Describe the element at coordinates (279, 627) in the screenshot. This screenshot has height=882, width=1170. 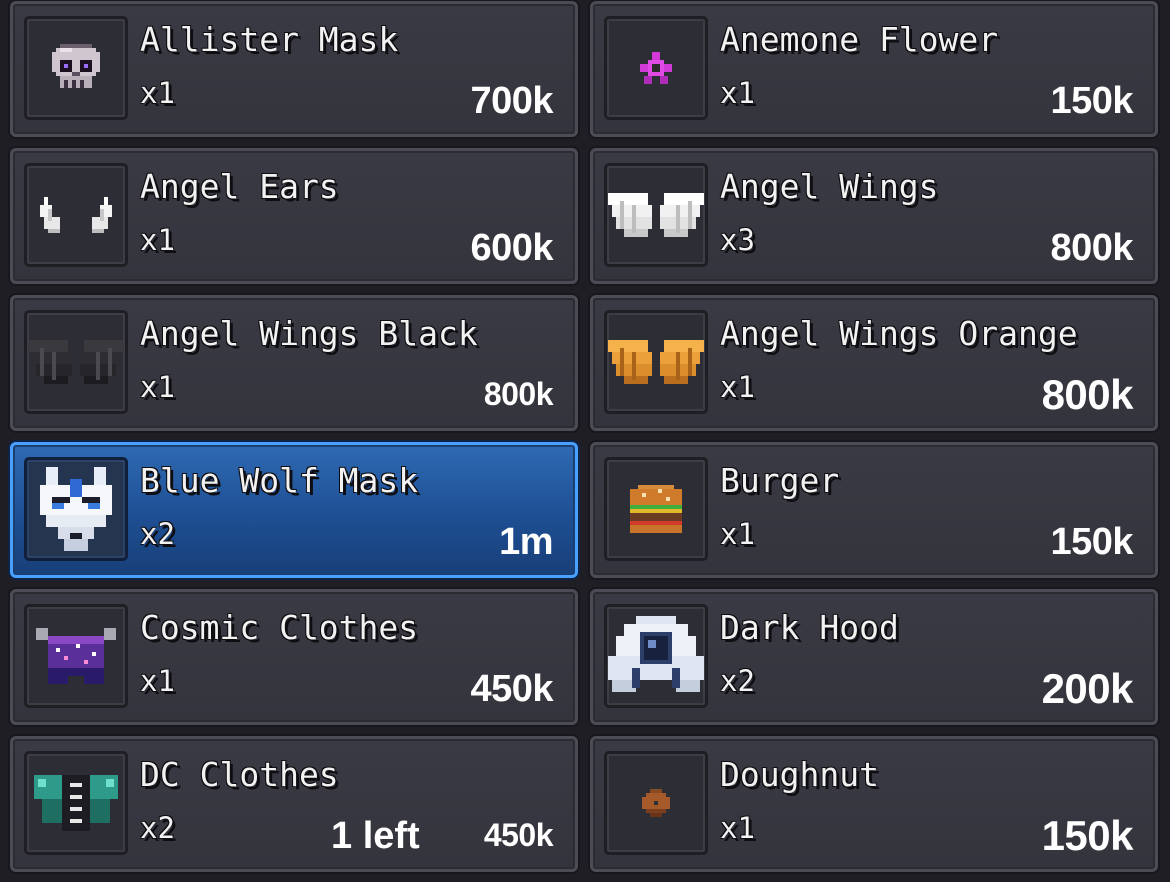
I see `item-name: Cosmic Clothes` at that location.